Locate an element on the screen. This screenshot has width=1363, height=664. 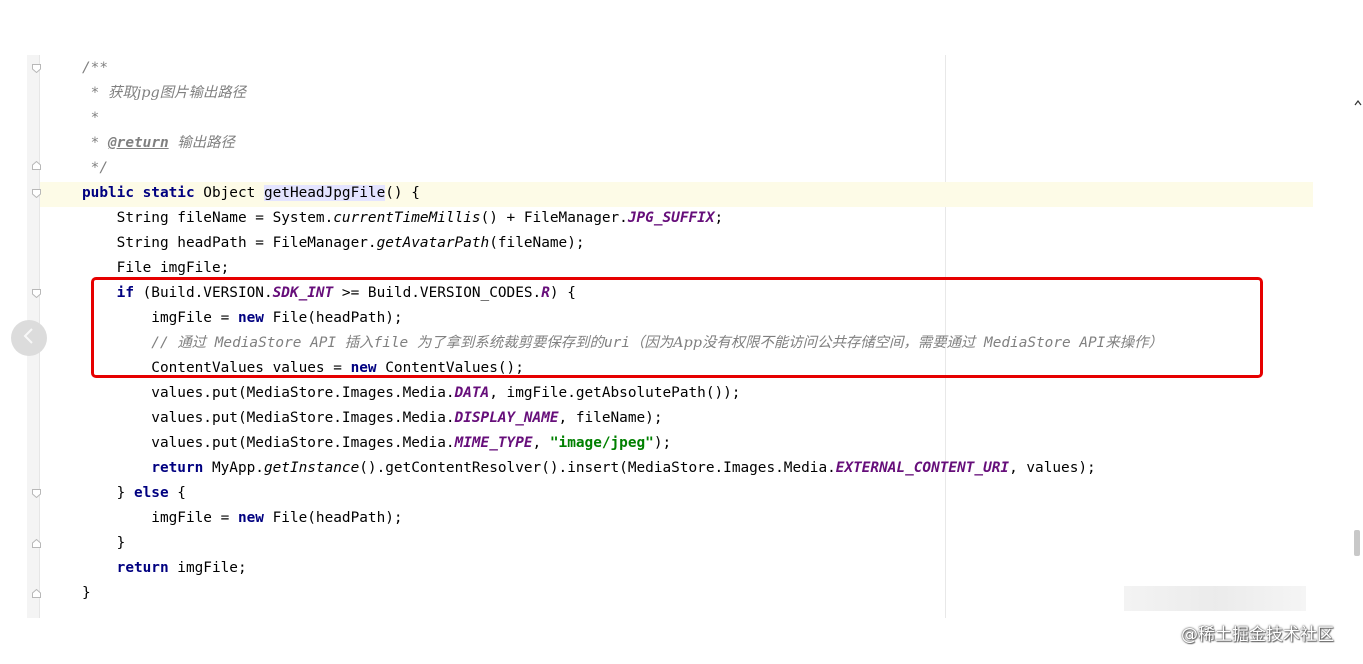
code-token: () + FileManager. is located at coordinates (554, 218).